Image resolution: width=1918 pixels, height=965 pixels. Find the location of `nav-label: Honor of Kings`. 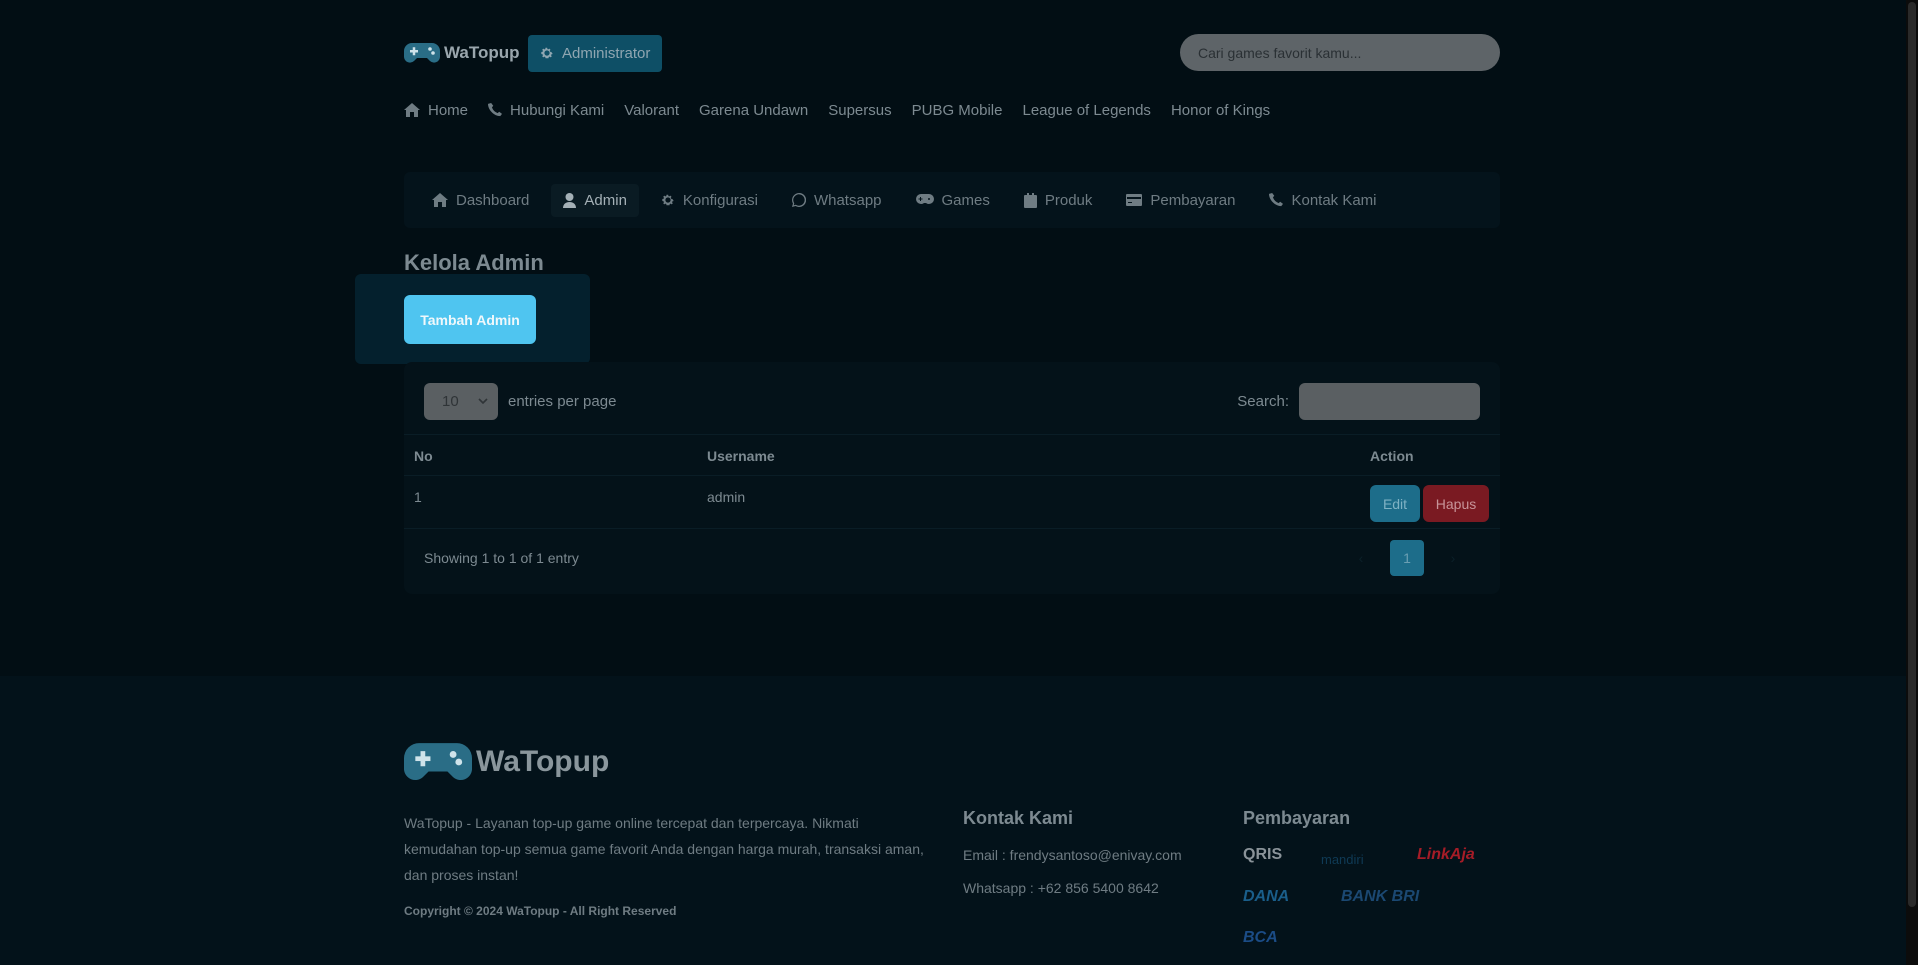

nav-label: Honor of Kings is located at coordinates (1220, 110).